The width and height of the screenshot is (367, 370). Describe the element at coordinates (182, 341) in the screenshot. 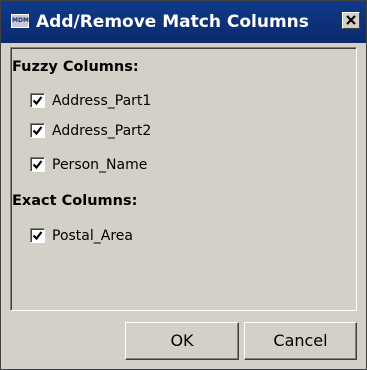

I see `ok-button: OK` at that location.